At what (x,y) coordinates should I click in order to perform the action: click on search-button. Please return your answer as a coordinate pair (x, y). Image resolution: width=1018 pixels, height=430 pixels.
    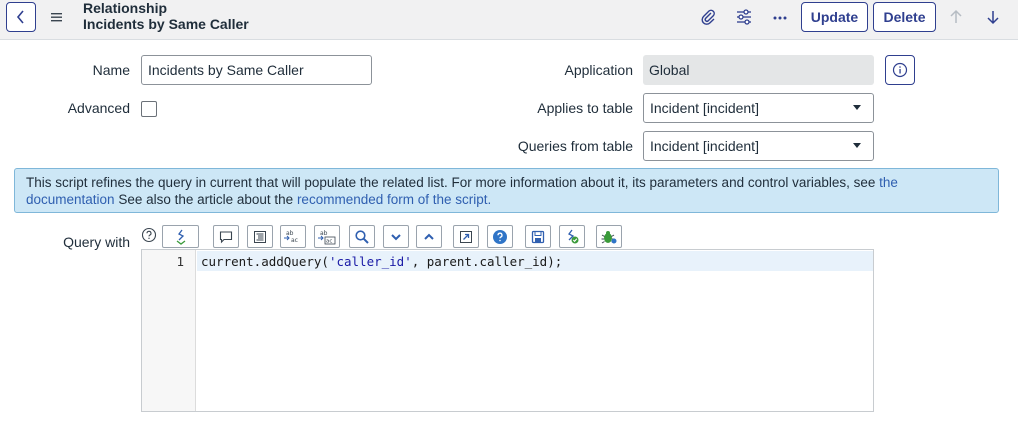
    Looking at the image, I should click on (362, 236).